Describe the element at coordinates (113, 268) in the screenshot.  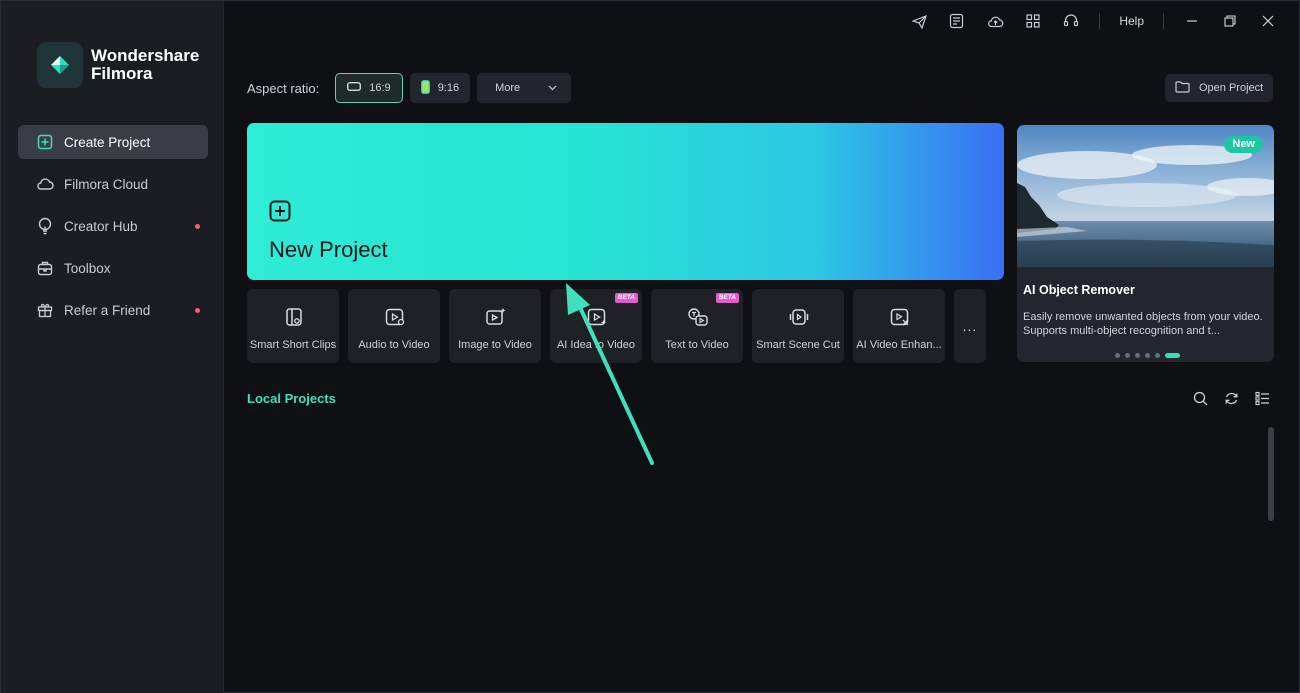
I see `sidebar-item-toolbox: Toolbox` at that location.